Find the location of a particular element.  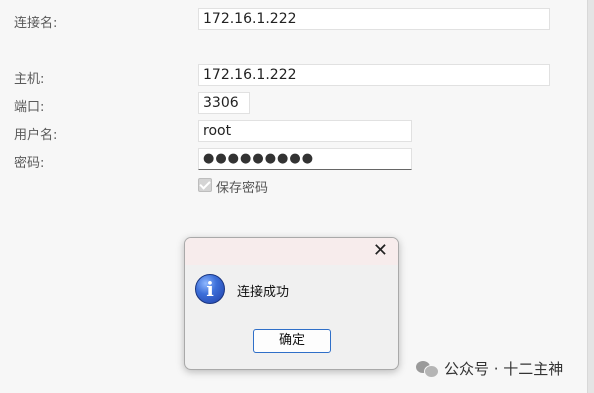

window-right-edge is located at coordinates (590, 196).